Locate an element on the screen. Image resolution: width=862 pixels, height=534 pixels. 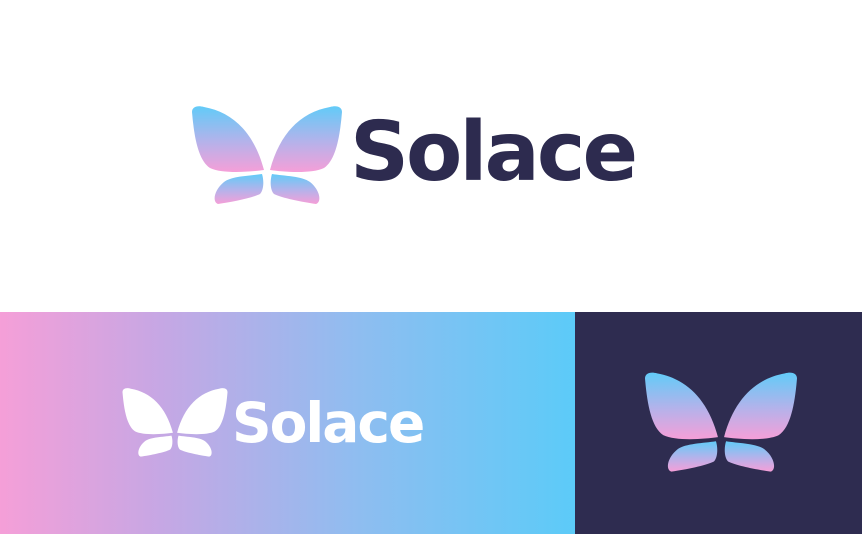
white-logo: Solace is located at coordinates (292, 428).